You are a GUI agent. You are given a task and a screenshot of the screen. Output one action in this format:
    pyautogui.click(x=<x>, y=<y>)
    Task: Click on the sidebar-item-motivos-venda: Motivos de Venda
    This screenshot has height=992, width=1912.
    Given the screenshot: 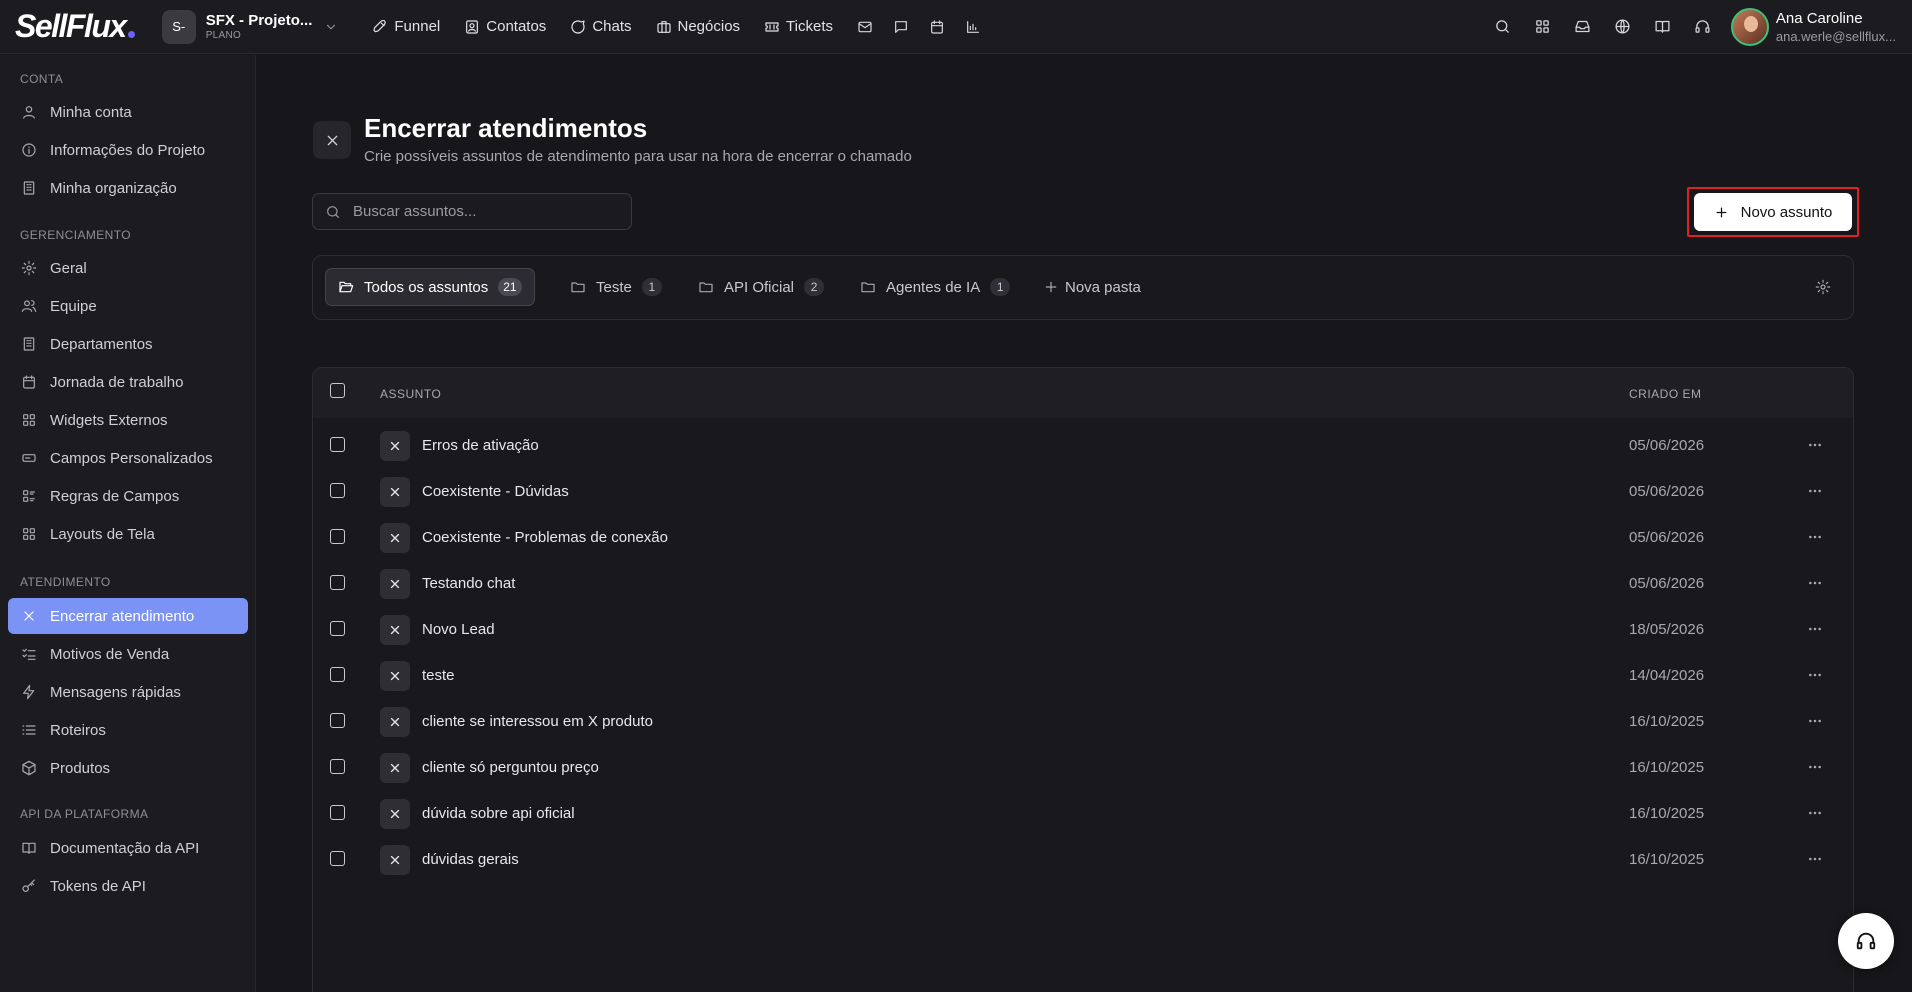 What is the action you would take?
    pyautogui.click(x=128, y=654)
    